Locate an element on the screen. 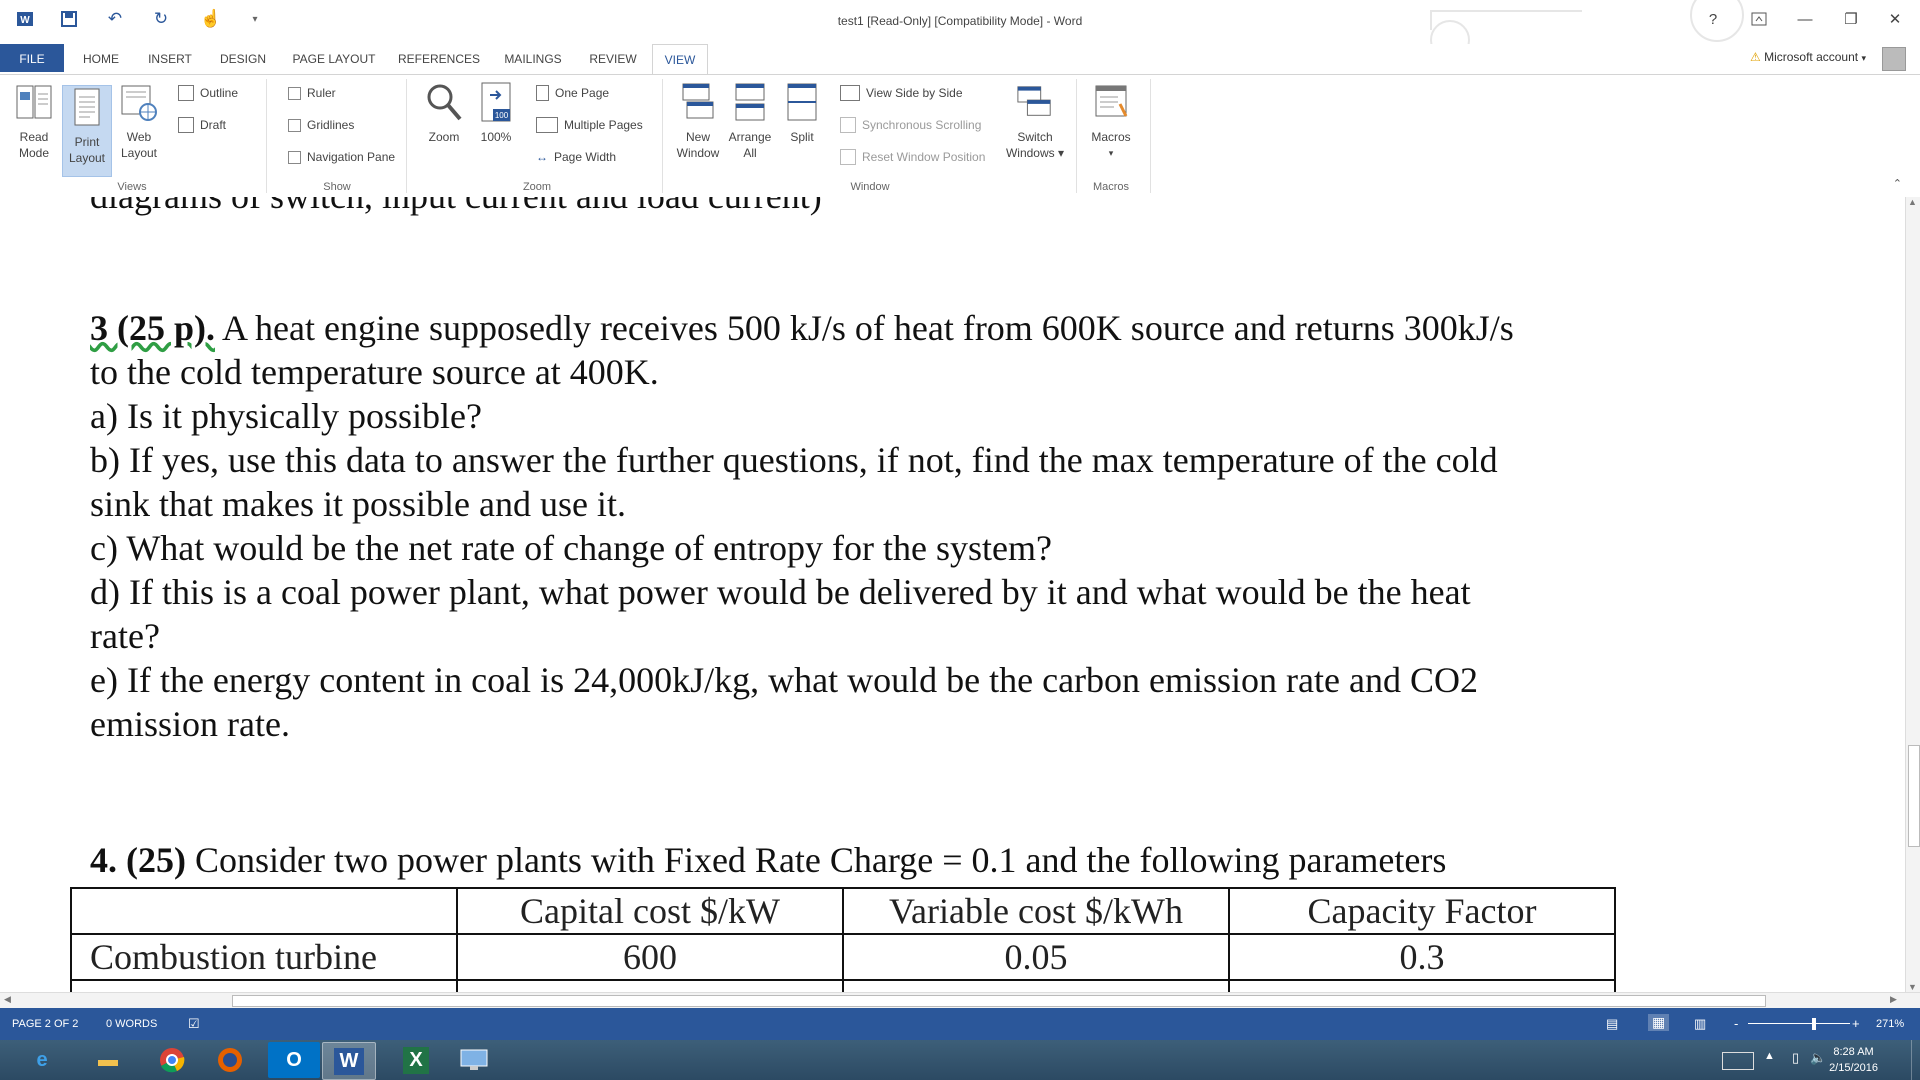 This screenshot has height=1080, width=1920. web-layout-icon is located at coordinates (139, 102).